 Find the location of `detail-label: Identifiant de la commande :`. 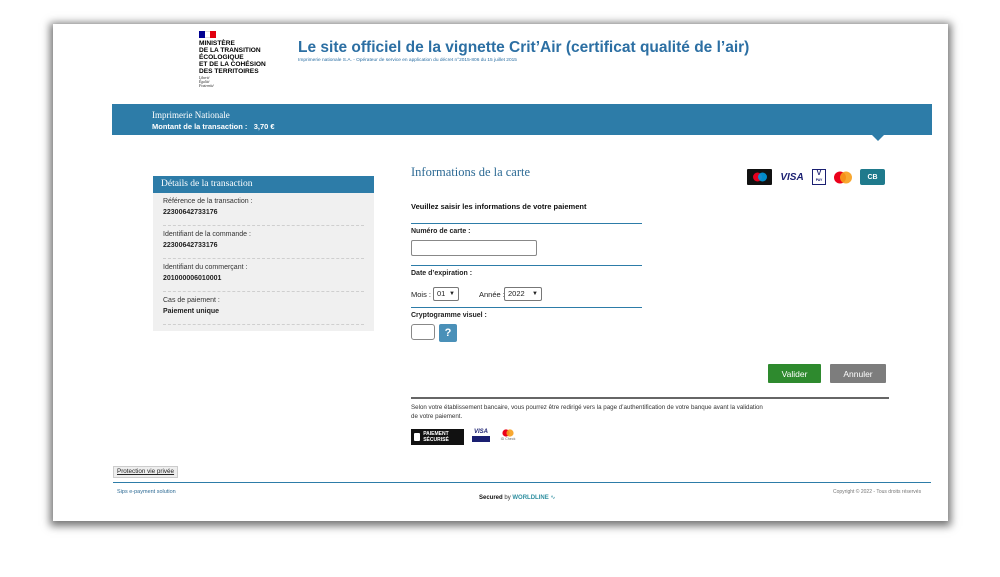

detail-label: Identifiant de la commande : is located at coordinates (207, 234).